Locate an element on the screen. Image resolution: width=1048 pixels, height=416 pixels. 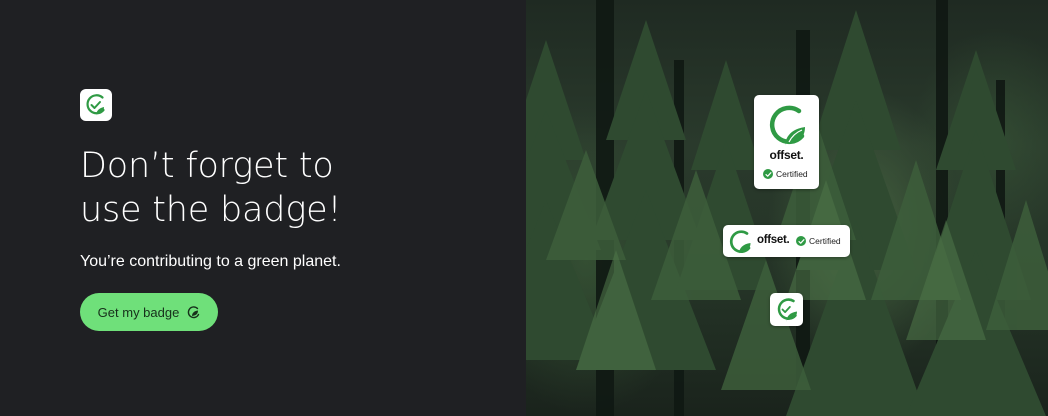
offset-app-icon is located at coordinates (96, 105).